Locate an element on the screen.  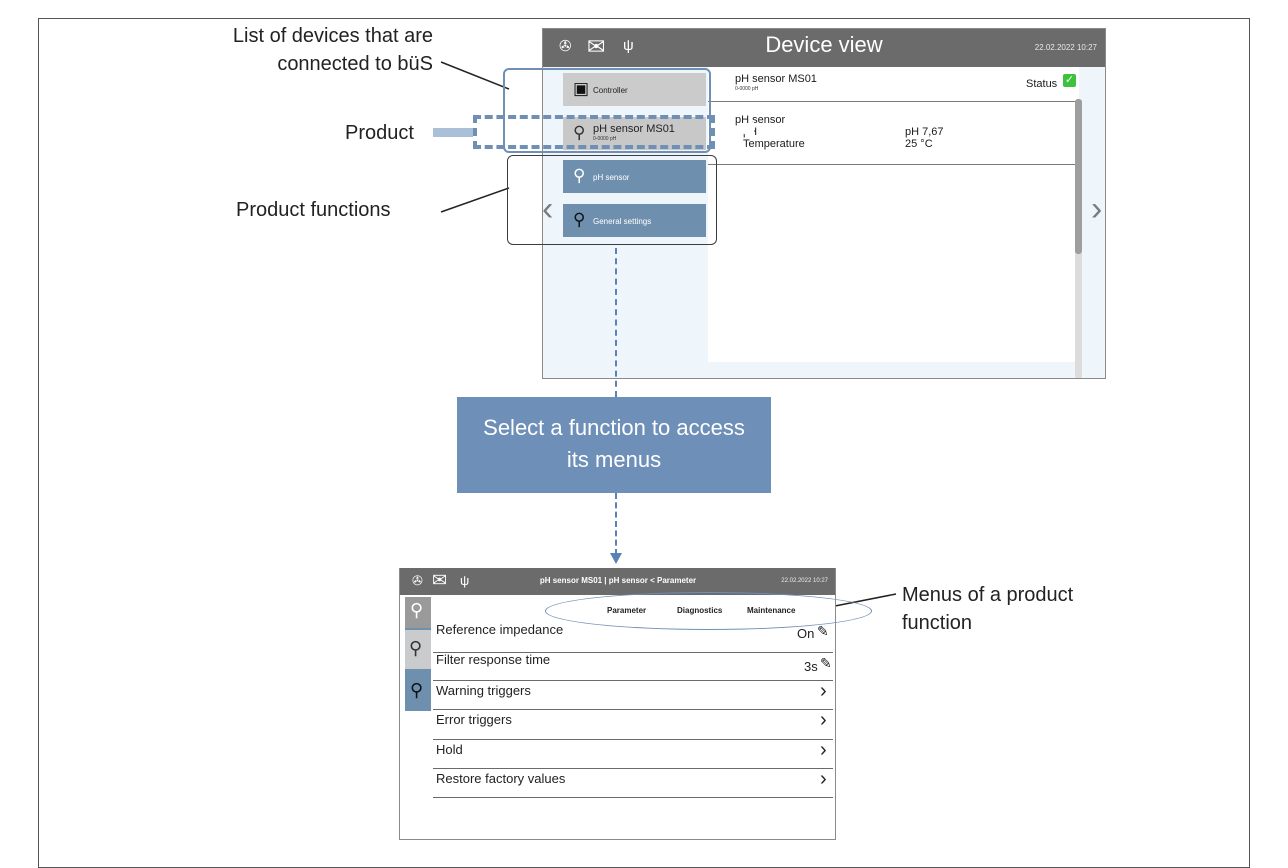
sidebar-settings-button: ⚲ is located at coordinates (418, 691).